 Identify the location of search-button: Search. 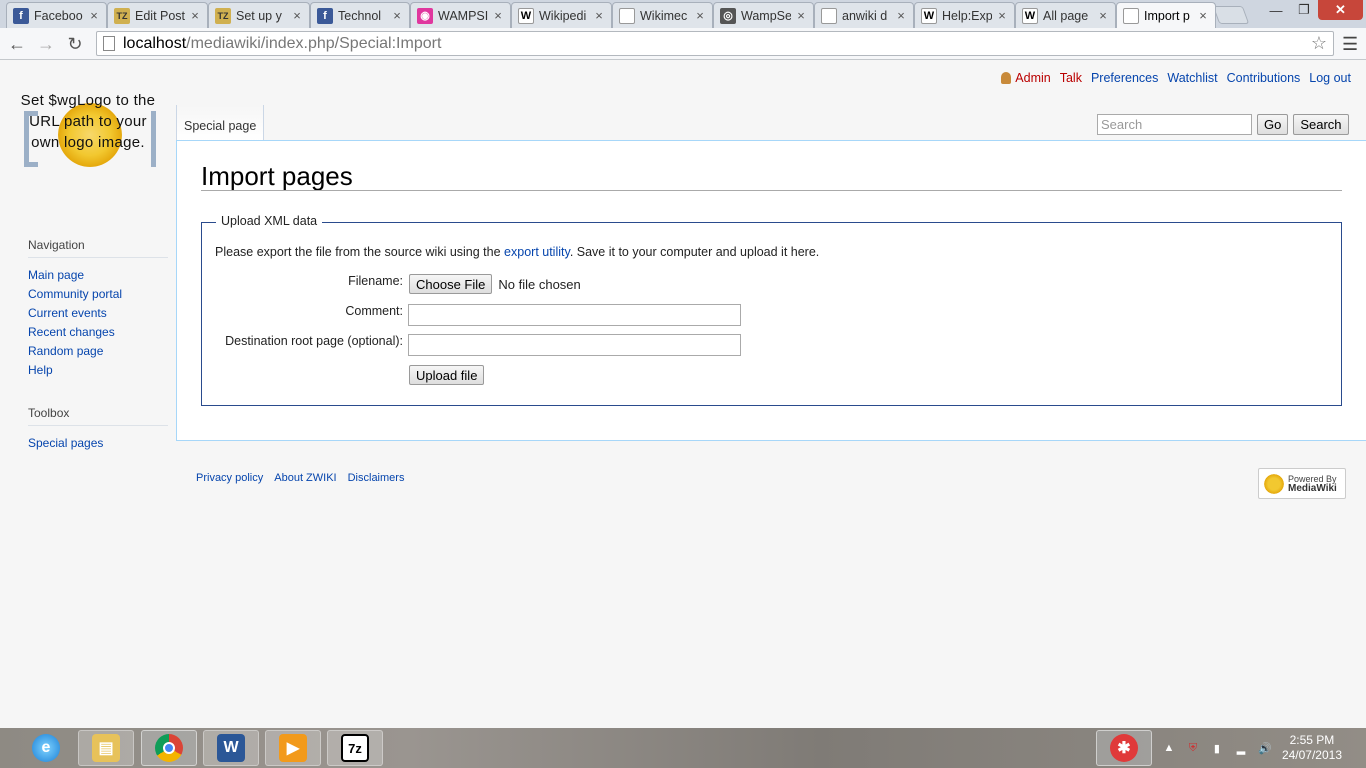
(1321, 124).